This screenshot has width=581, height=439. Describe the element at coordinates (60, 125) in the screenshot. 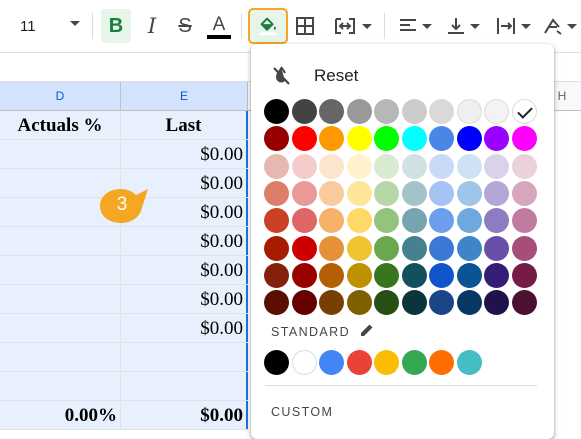

I see `cell-d-header: Actuals %` at that location.